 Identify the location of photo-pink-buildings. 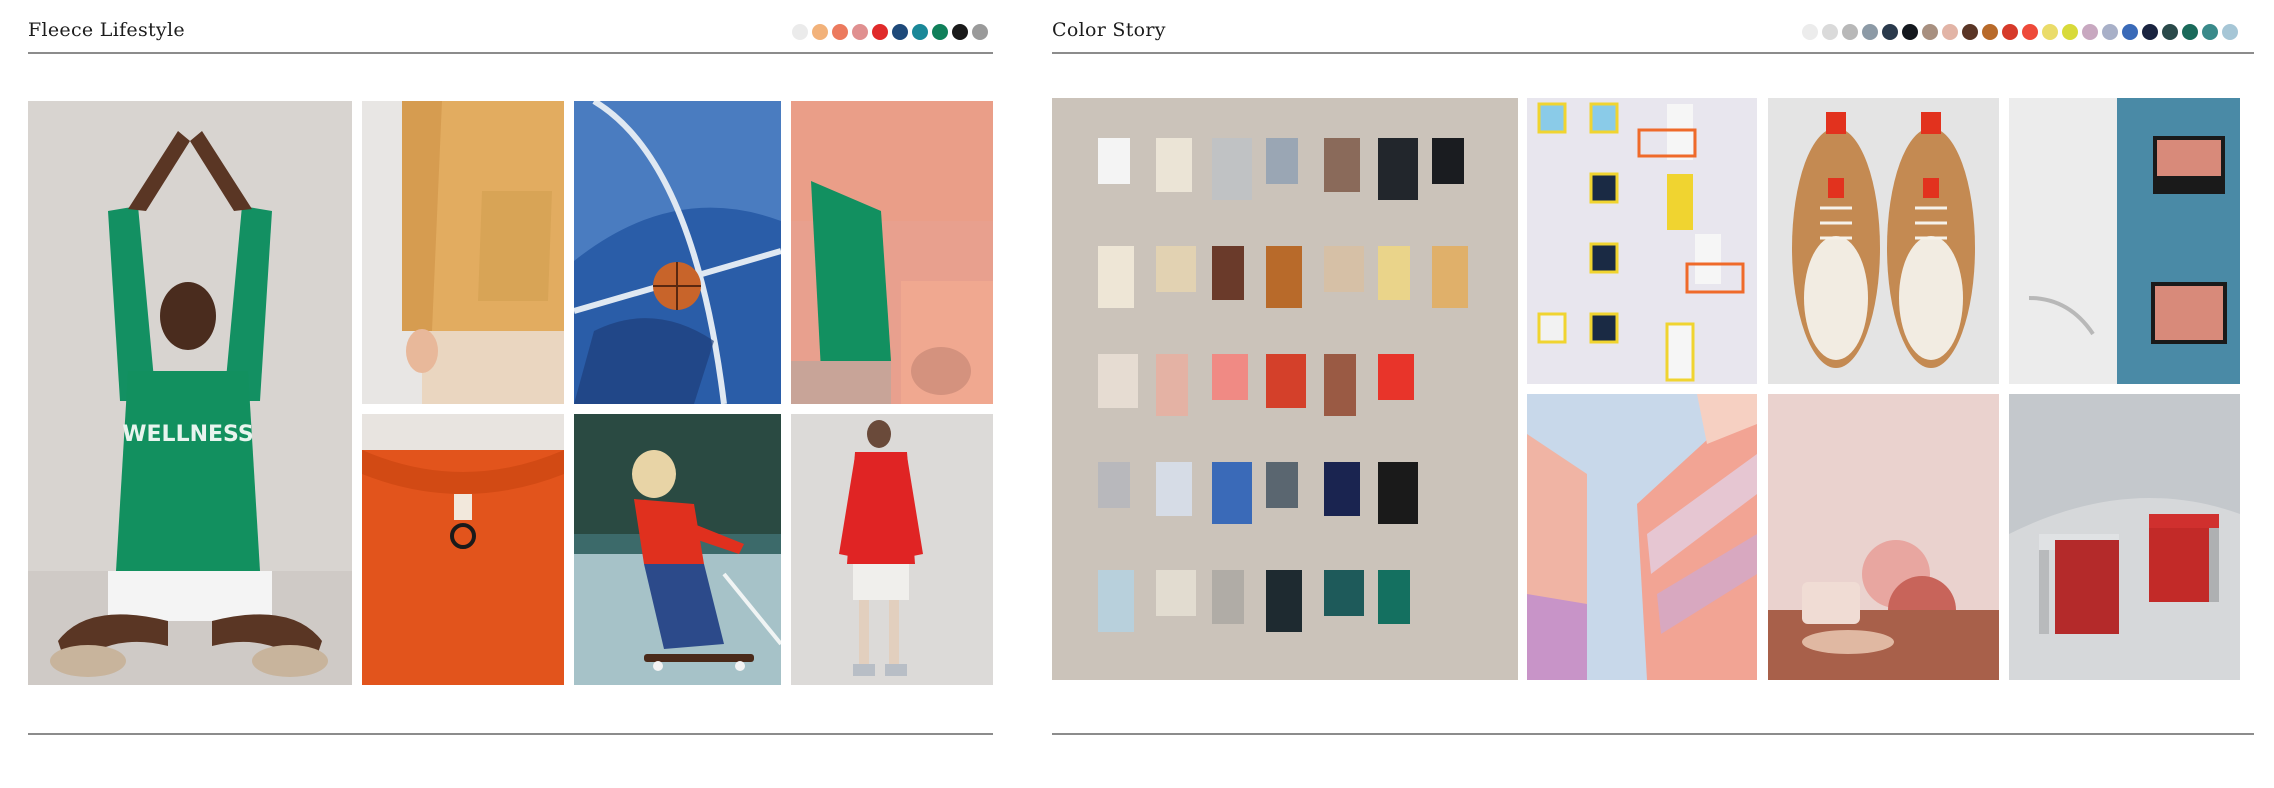
(1642, 537).